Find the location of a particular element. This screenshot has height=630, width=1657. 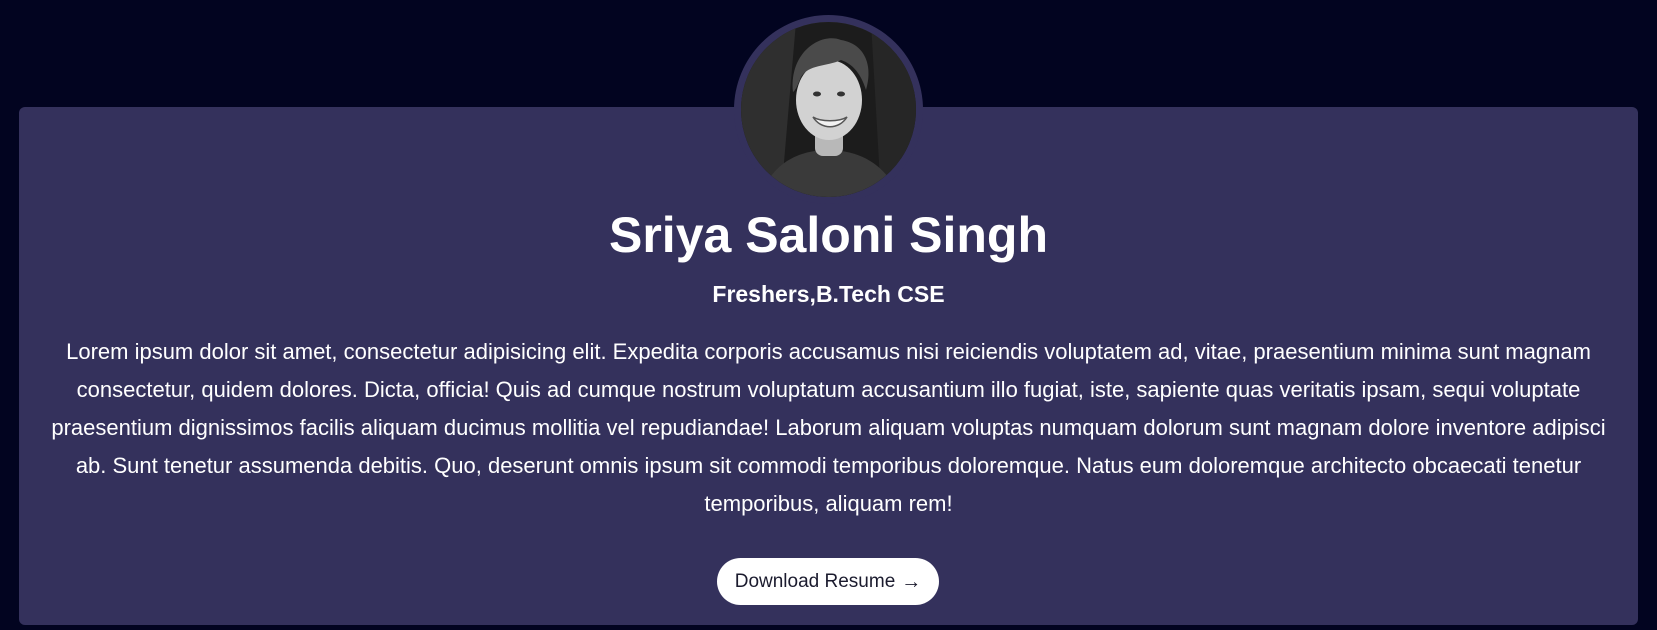

profile-name: Sriya Saloni Singh is located at coordinates (828, 235).